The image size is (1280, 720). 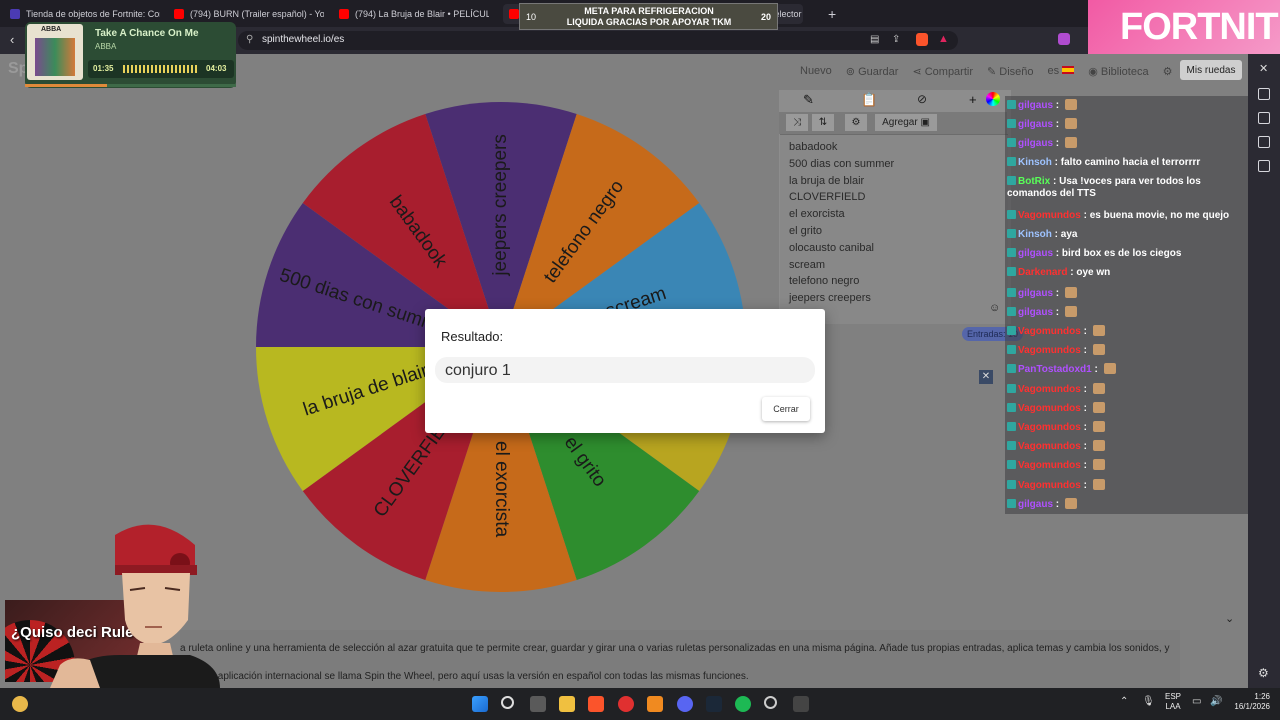 What do you see at coordinates (12, 39) in the screenshot?
I see `back-arrow-icon: ‹` at bounding box center [12, 39].